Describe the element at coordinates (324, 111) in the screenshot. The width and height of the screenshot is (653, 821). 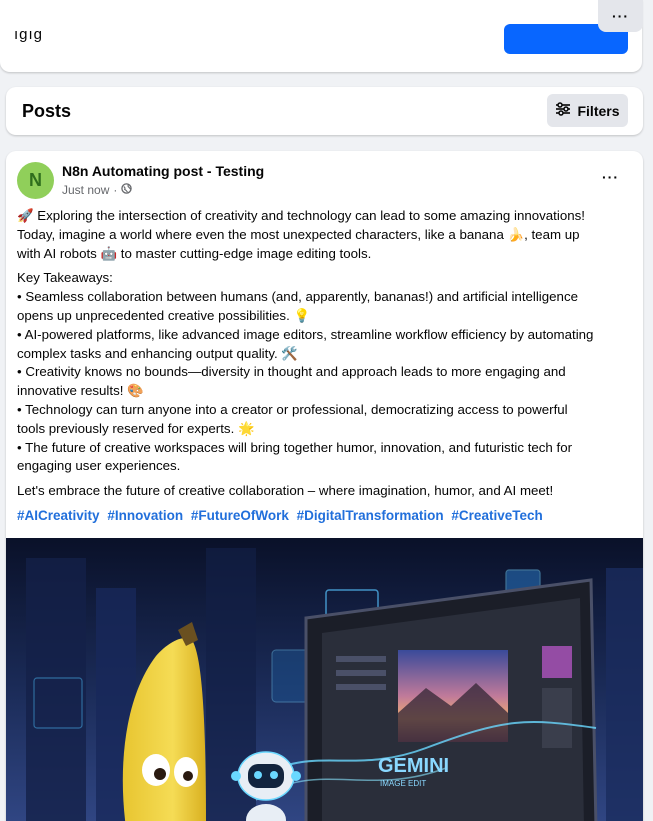
I see `posts-header: Posts Filters` at that location.